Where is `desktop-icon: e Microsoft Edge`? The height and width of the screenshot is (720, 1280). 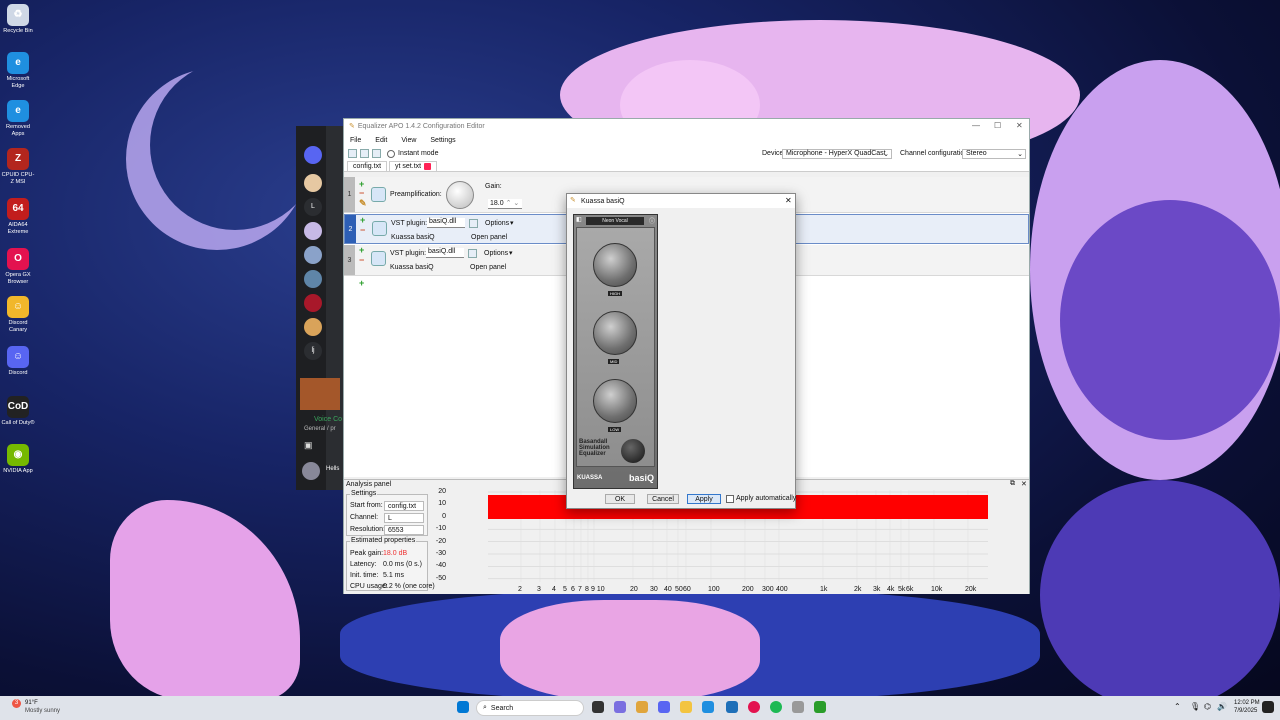 desktop-icon: e Microsoft Edge is located at coordinates (18, 70).